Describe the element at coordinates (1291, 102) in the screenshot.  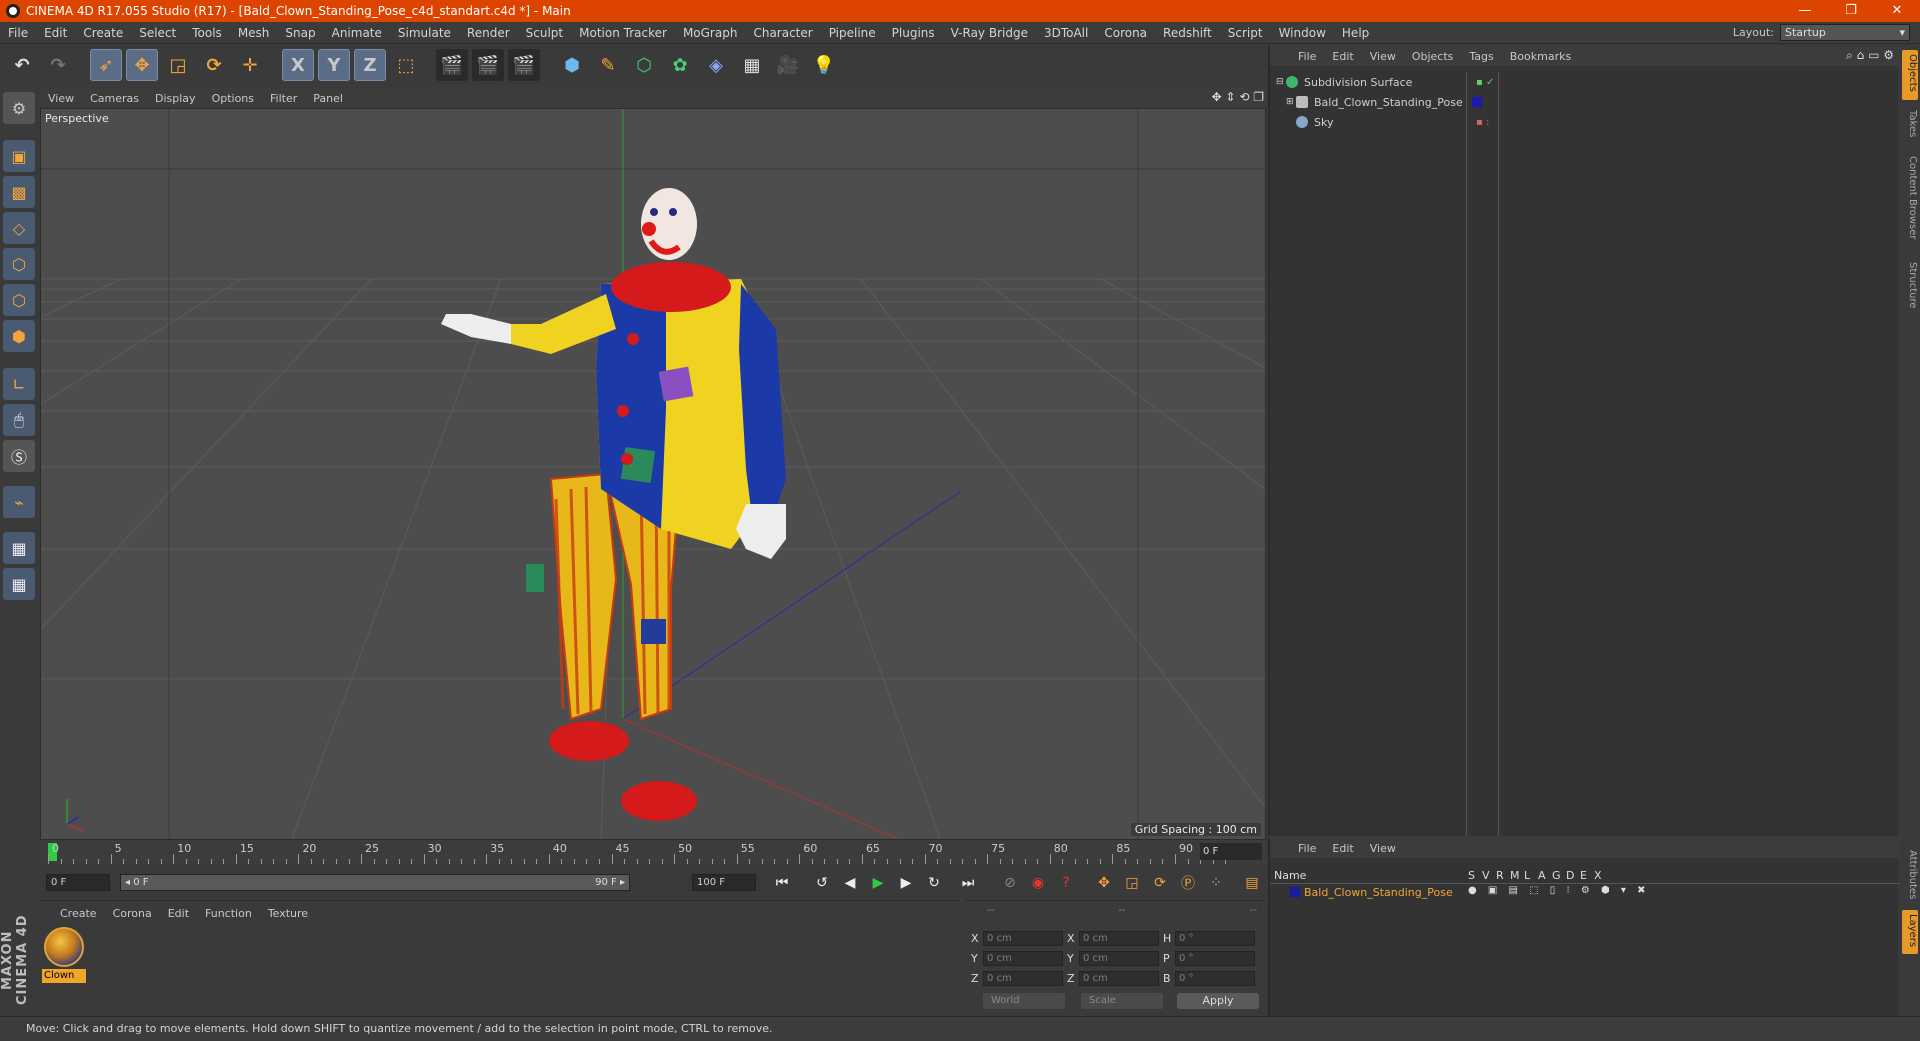
I see `expand-icon: ⊞` at that location.